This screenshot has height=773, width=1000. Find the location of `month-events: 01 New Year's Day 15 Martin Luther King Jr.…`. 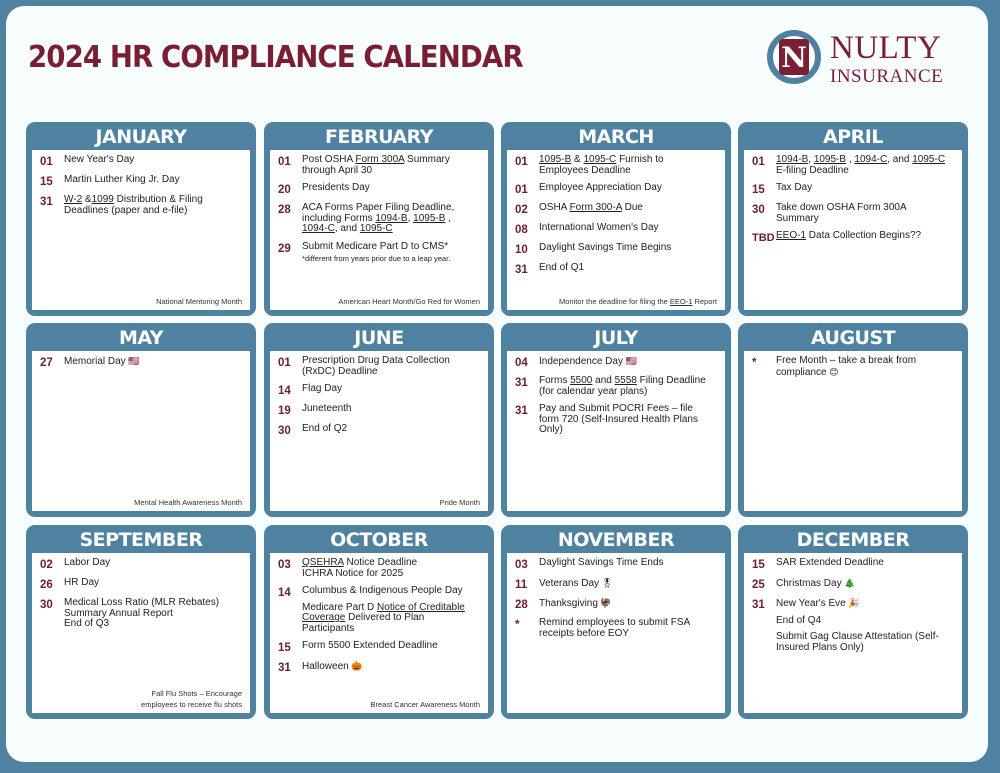

month-events: 01 New Year's Day 15 Martin Luther King Jr.… is located at coordinates (141, 230).